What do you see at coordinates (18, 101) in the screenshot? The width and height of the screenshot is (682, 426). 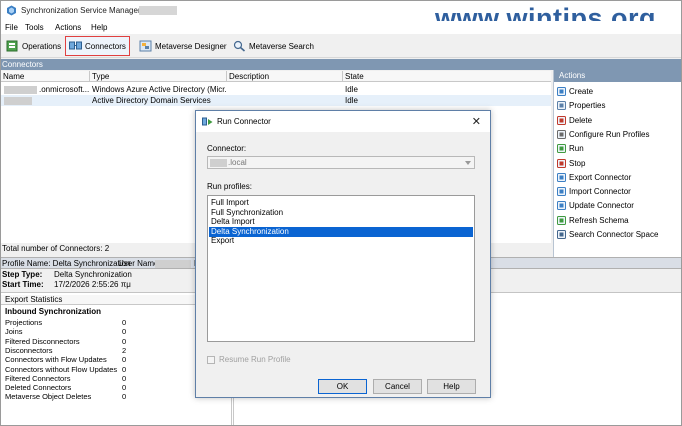 I see `redacted-domain-name` at bounding box center [18, 101].